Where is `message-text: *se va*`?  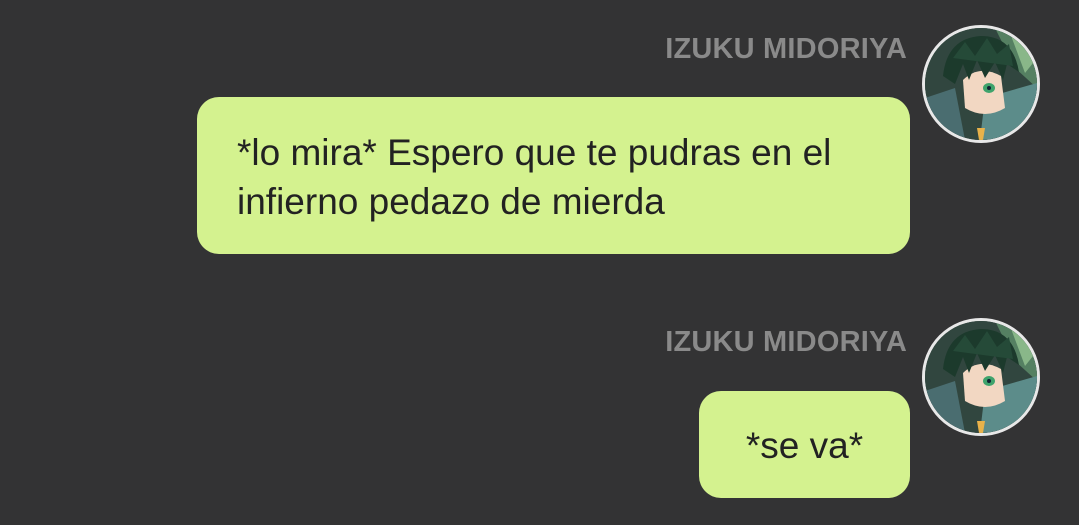 message-text: *se va* is located at coordinates (804, 445).